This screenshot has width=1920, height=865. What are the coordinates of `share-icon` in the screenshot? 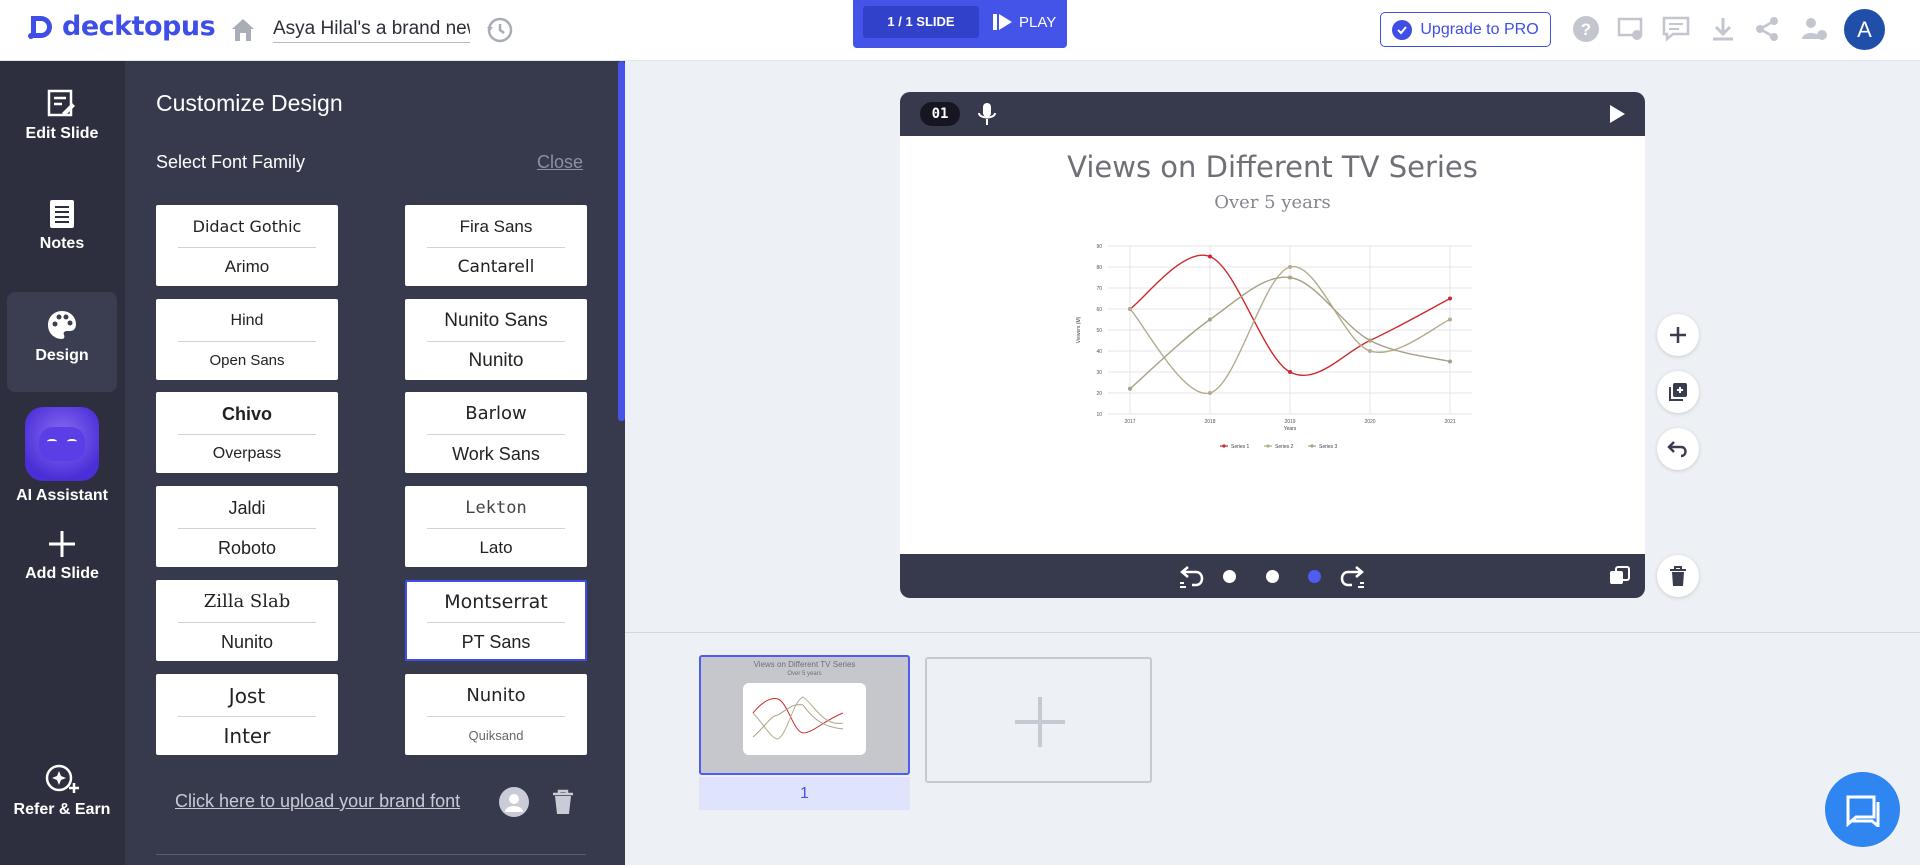 It's located at (1767, 29).